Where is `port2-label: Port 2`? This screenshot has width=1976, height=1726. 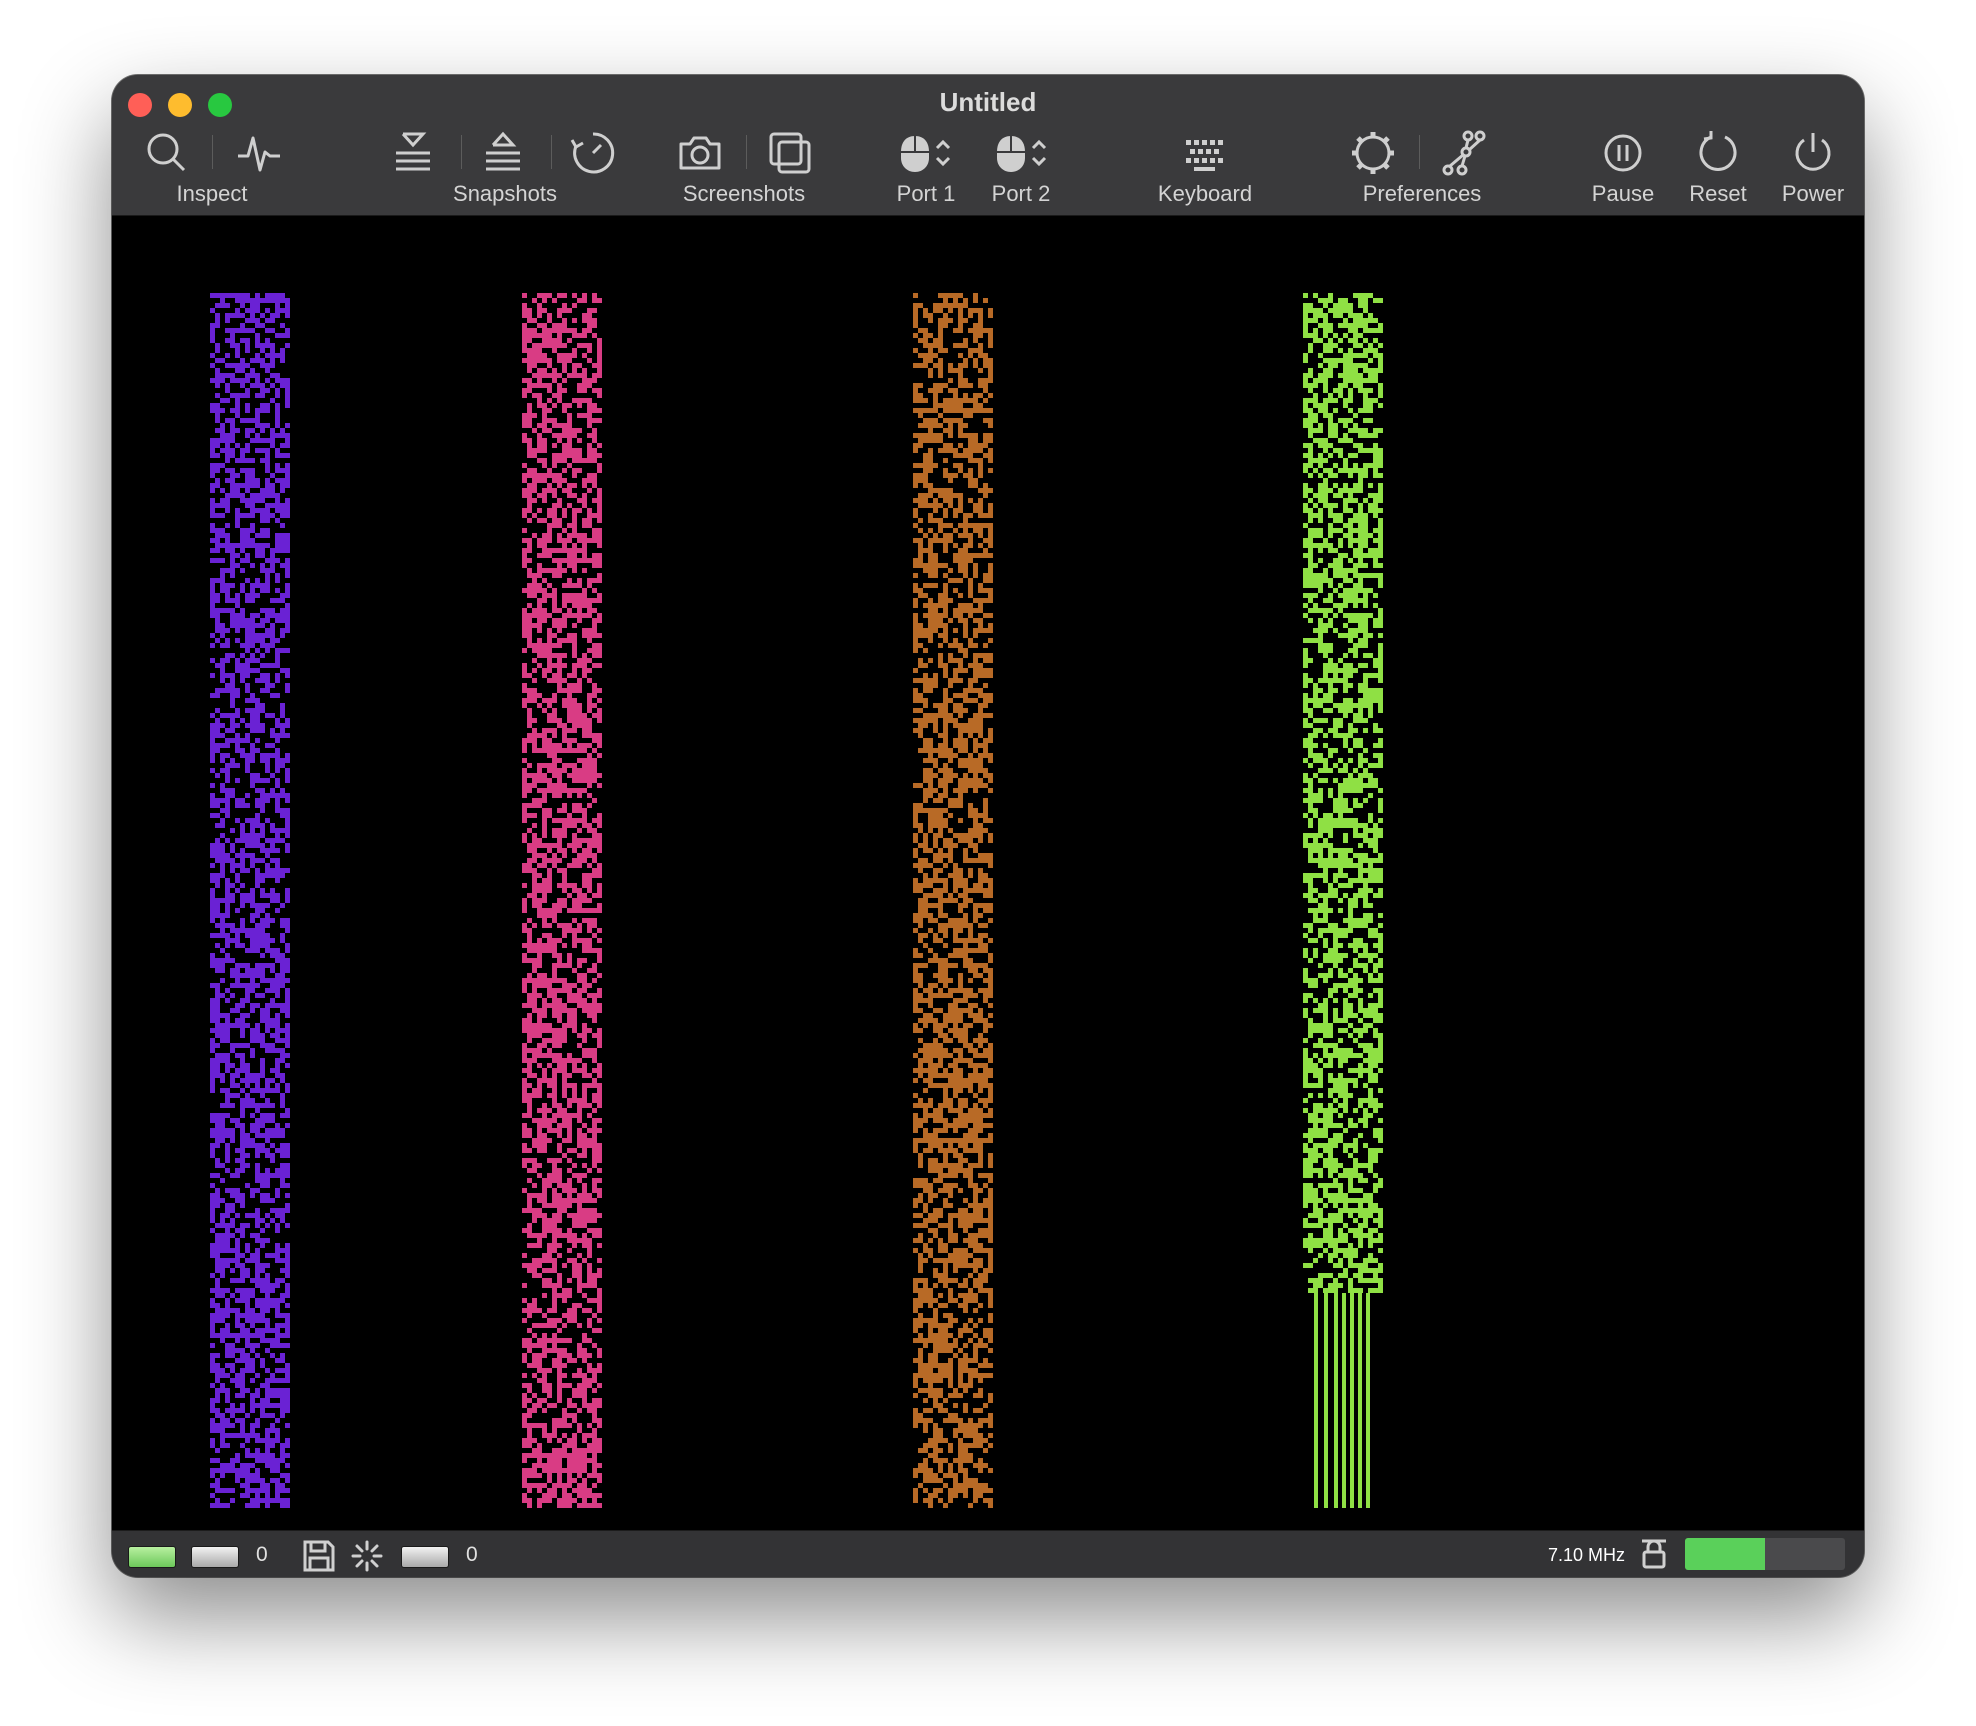
port2-label: Port 2 is located at coordinates (1021, 193).